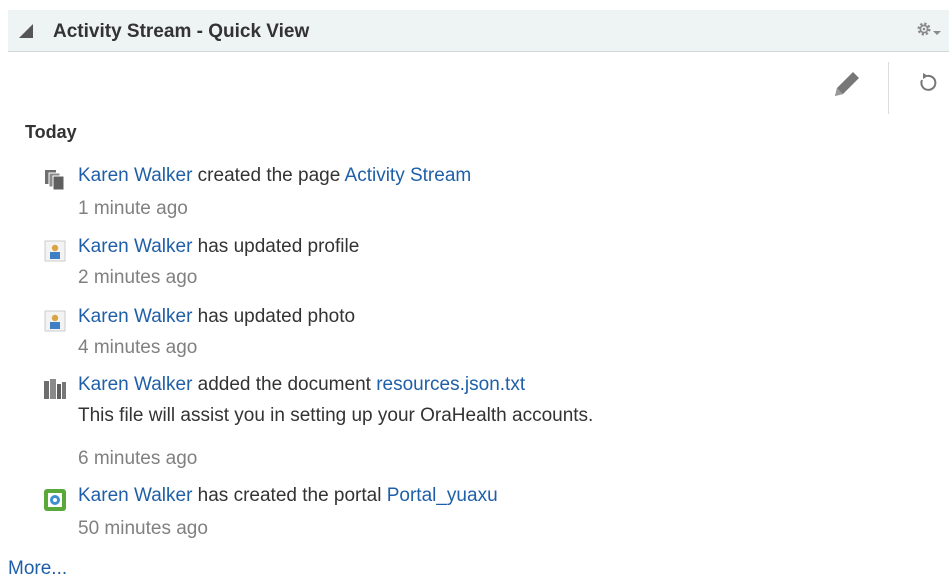 The width and height of the screenshot is (949, 583). I want to click on object-link: Portal_yuaxu, so click(442, 495).